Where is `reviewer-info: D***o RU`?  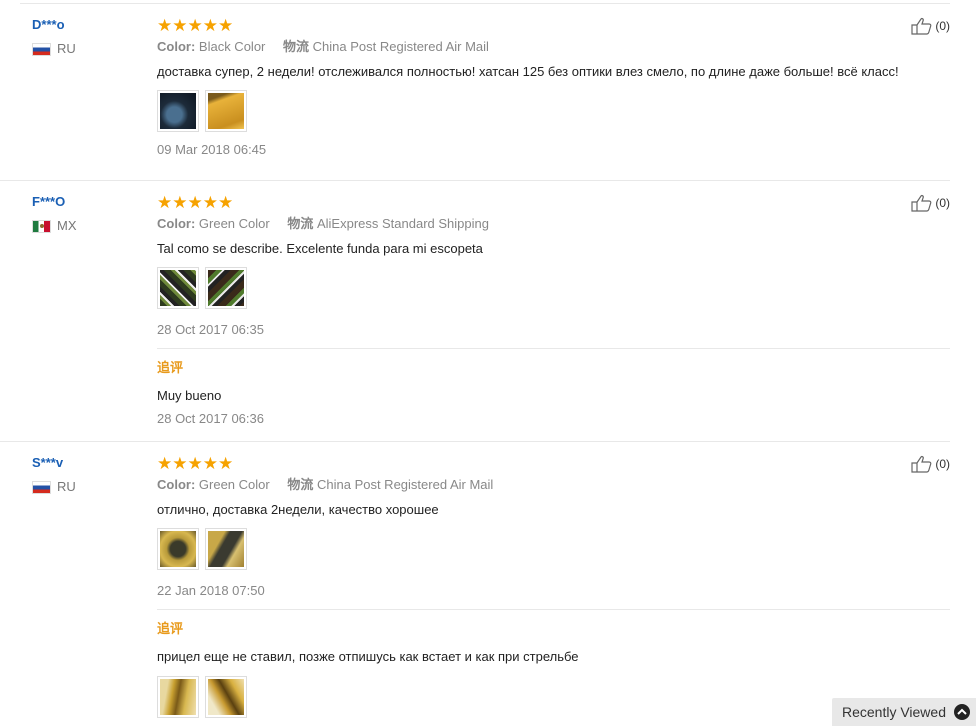
reviewer-info: D***o RU is located at coordinates (54, 36).